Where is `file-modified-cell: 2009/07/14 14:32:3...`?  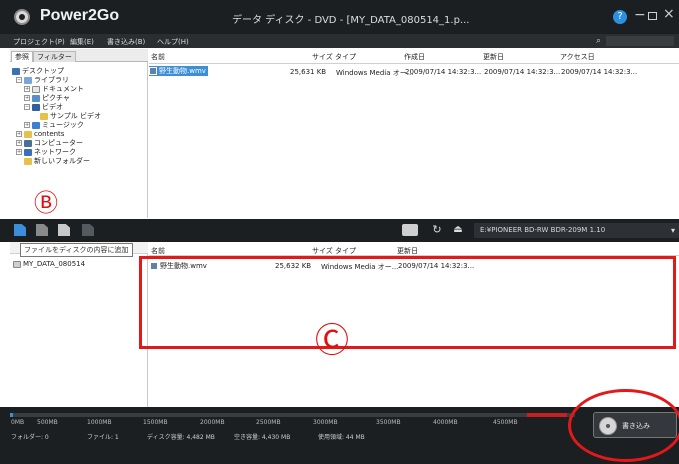
file-modified-cell: 2009/07/14 14:32:3... is located at coordinates (522, 72).